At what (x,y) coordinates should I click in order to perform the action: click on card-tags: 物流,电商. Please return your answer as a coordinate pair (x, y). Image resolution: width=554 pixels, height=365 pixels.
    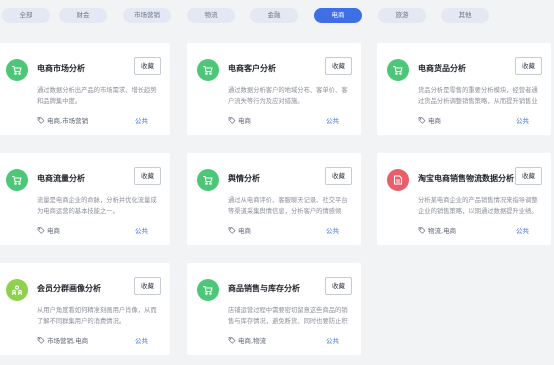
    Looking at the image, I should click on (437, 230).